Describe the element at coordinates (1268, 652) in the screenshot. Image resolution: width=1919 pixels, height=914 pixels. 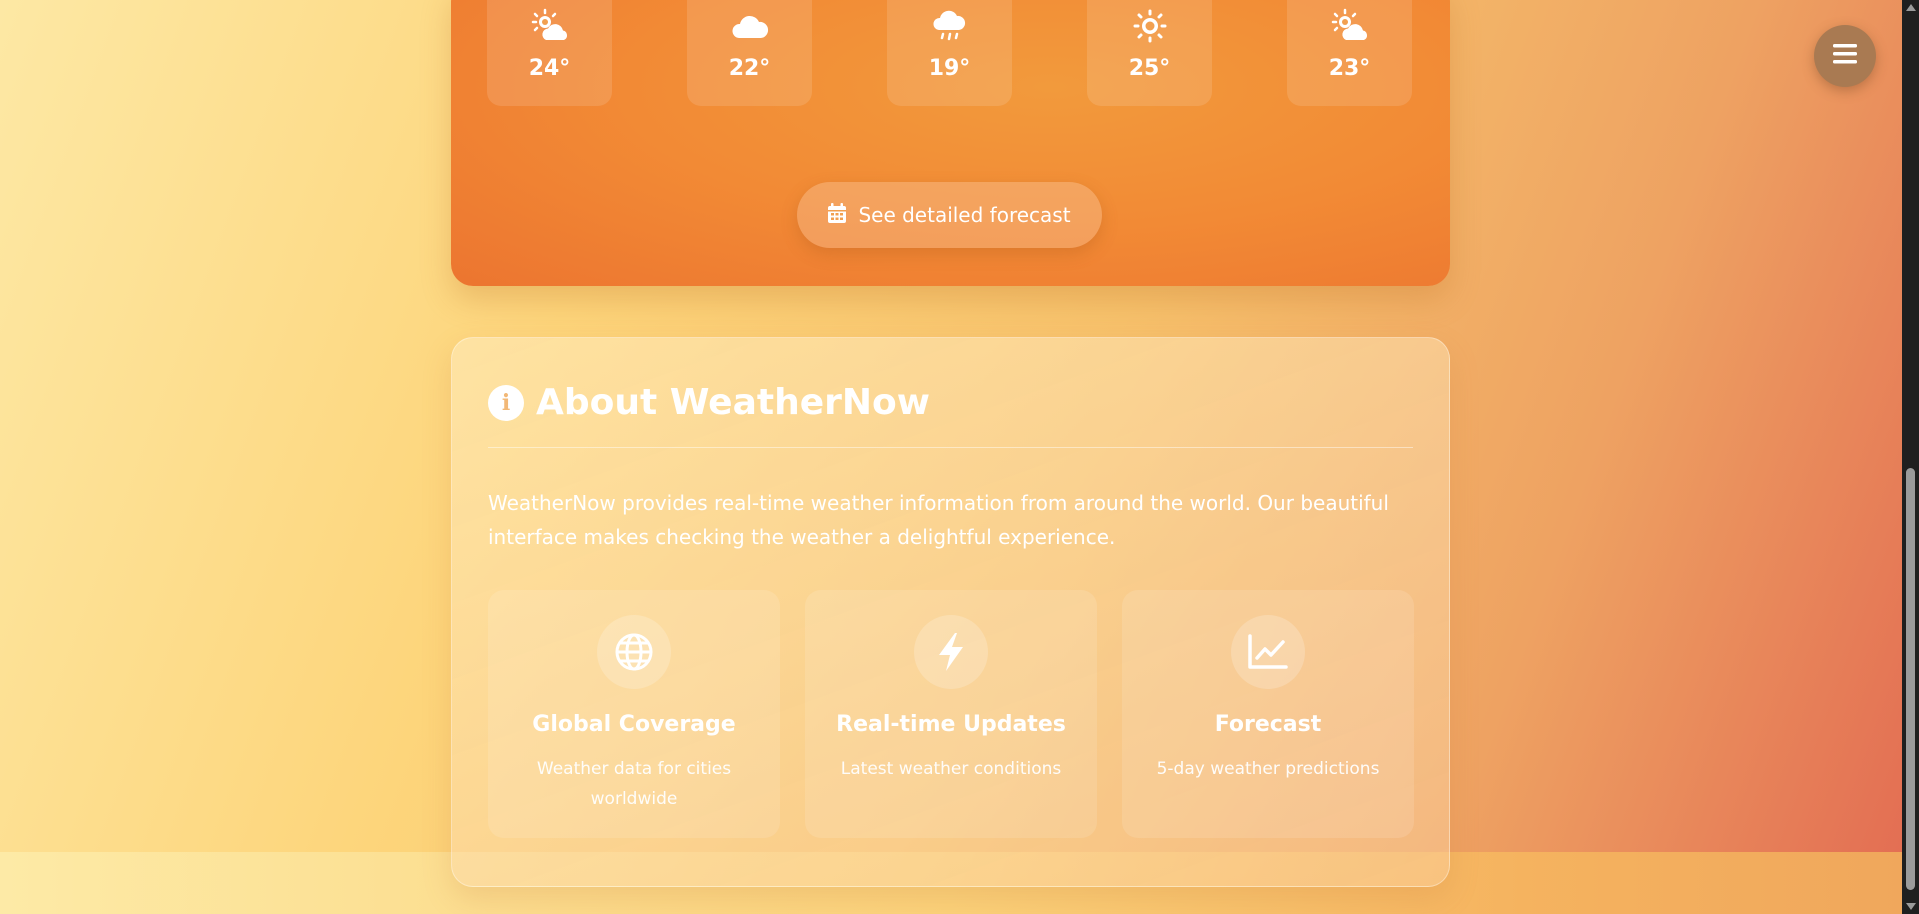
I see `chart-line-icon` at that location.